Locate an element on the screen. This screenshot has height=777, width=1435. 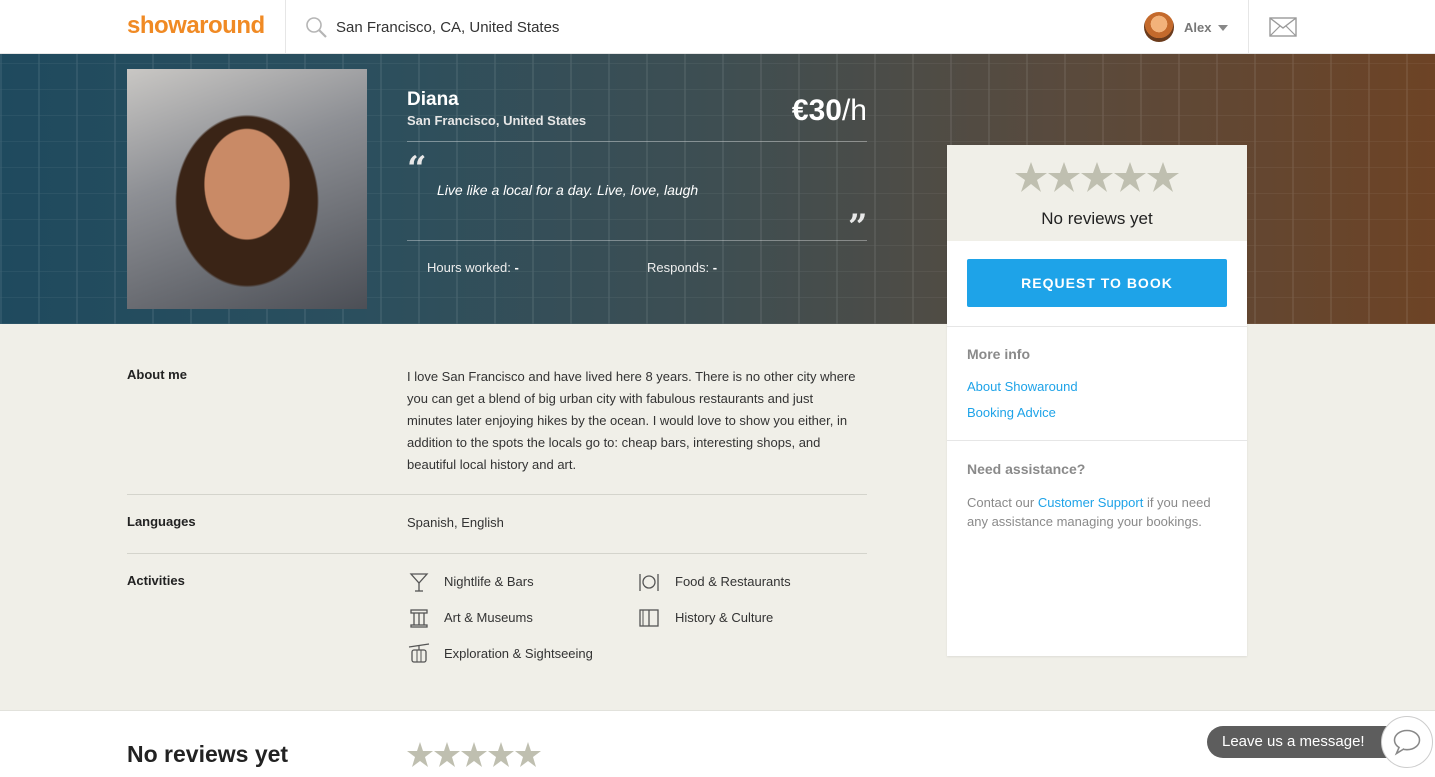
cable-car-icon is located at coordinates (419, 653).